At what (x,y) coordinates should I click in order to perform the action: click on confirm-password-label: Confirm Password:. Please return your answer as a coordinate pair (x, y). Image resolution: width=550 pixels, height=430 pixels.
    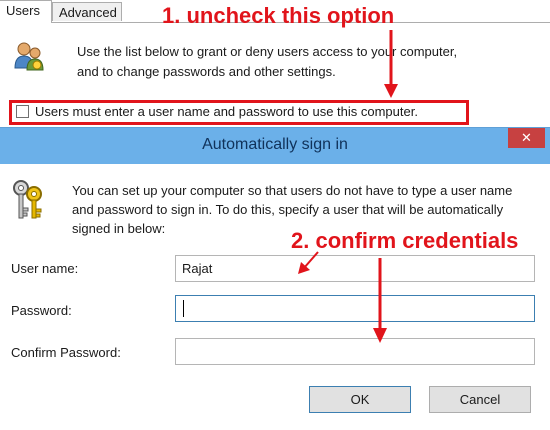
    Looking at the image, I should click on (66, 352).